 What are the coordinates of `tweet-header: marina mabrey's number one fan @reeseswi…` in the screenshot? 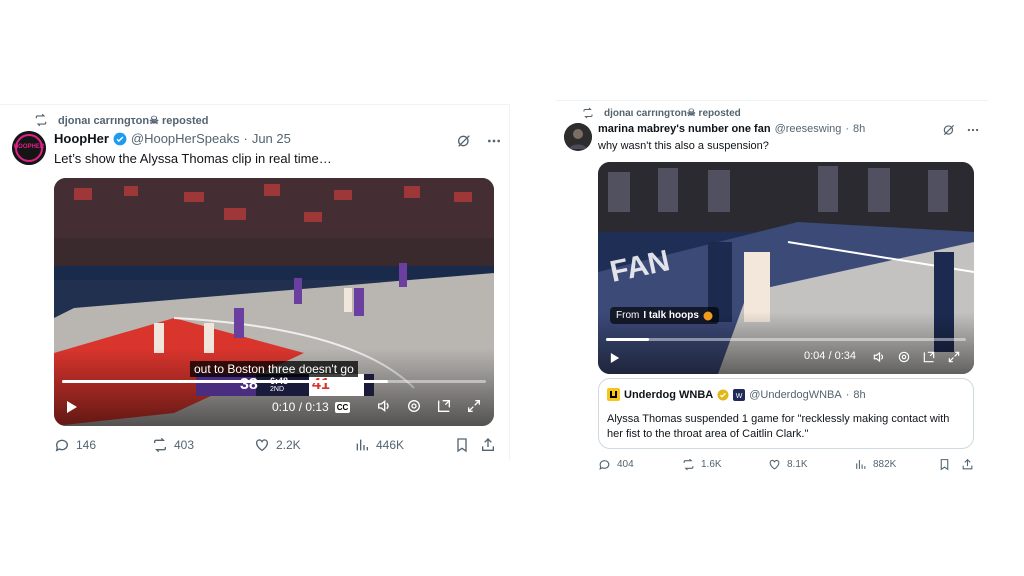 It's located at (731, 129).